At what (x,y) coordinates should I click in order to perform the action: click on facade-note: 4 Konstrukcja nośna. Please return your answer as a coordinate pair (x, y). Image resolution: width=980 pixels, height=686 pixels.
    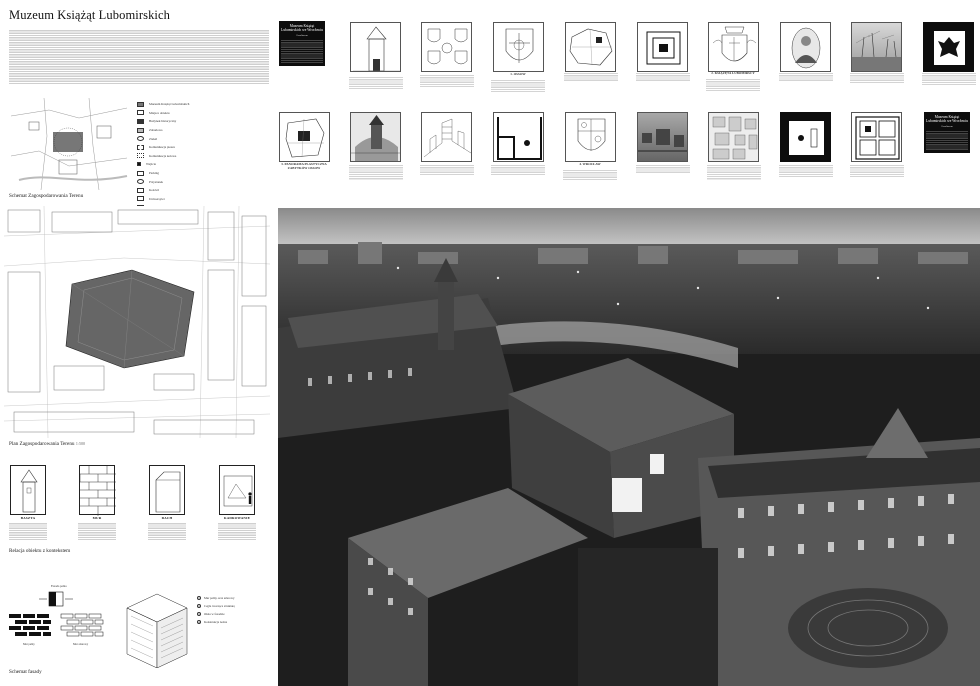
    Looking at the image, I should click on (234, 622).